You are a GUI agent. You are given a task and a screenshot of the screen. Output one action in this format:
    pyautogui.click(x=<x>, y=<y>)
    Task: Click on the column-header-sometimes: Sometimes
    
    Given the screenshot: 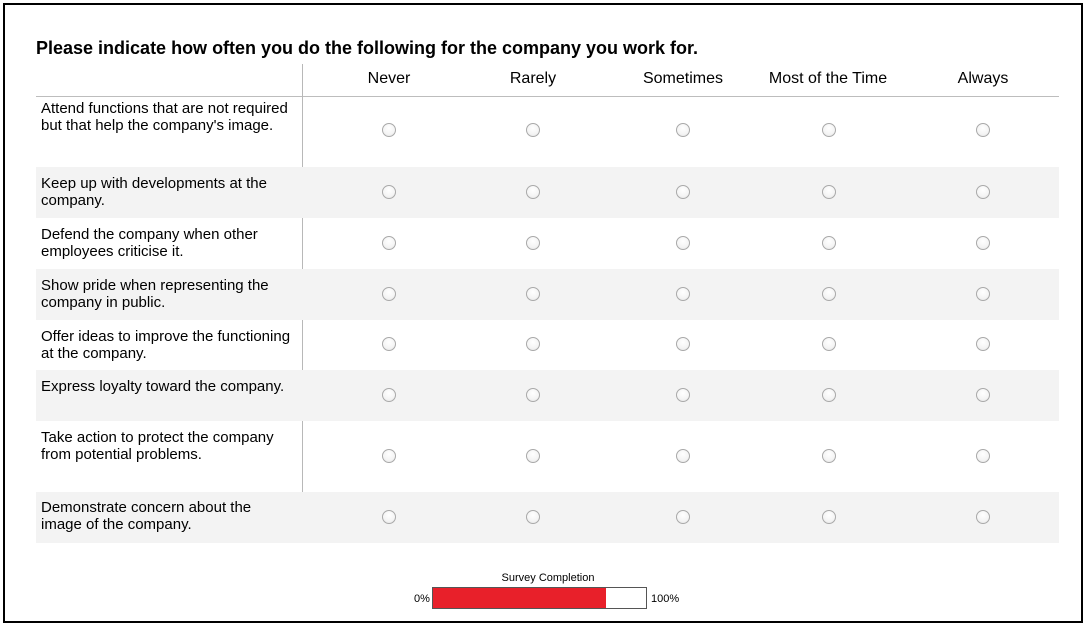 What is the action you would take?
    pyautogui.click(x=683, y=78)
    